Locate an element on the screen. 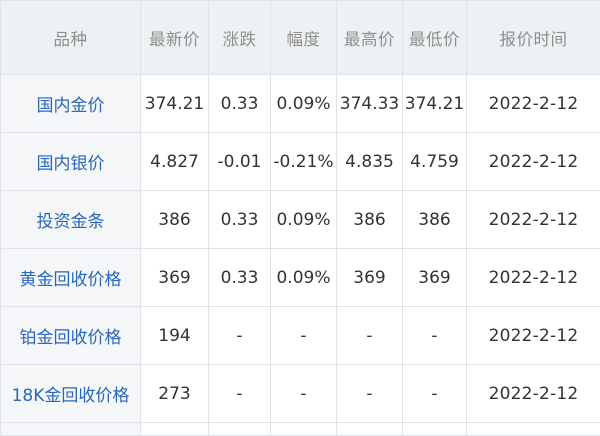 The image size is (600, 436). header-change: 涨跌 is located at coordinates (240, 38).